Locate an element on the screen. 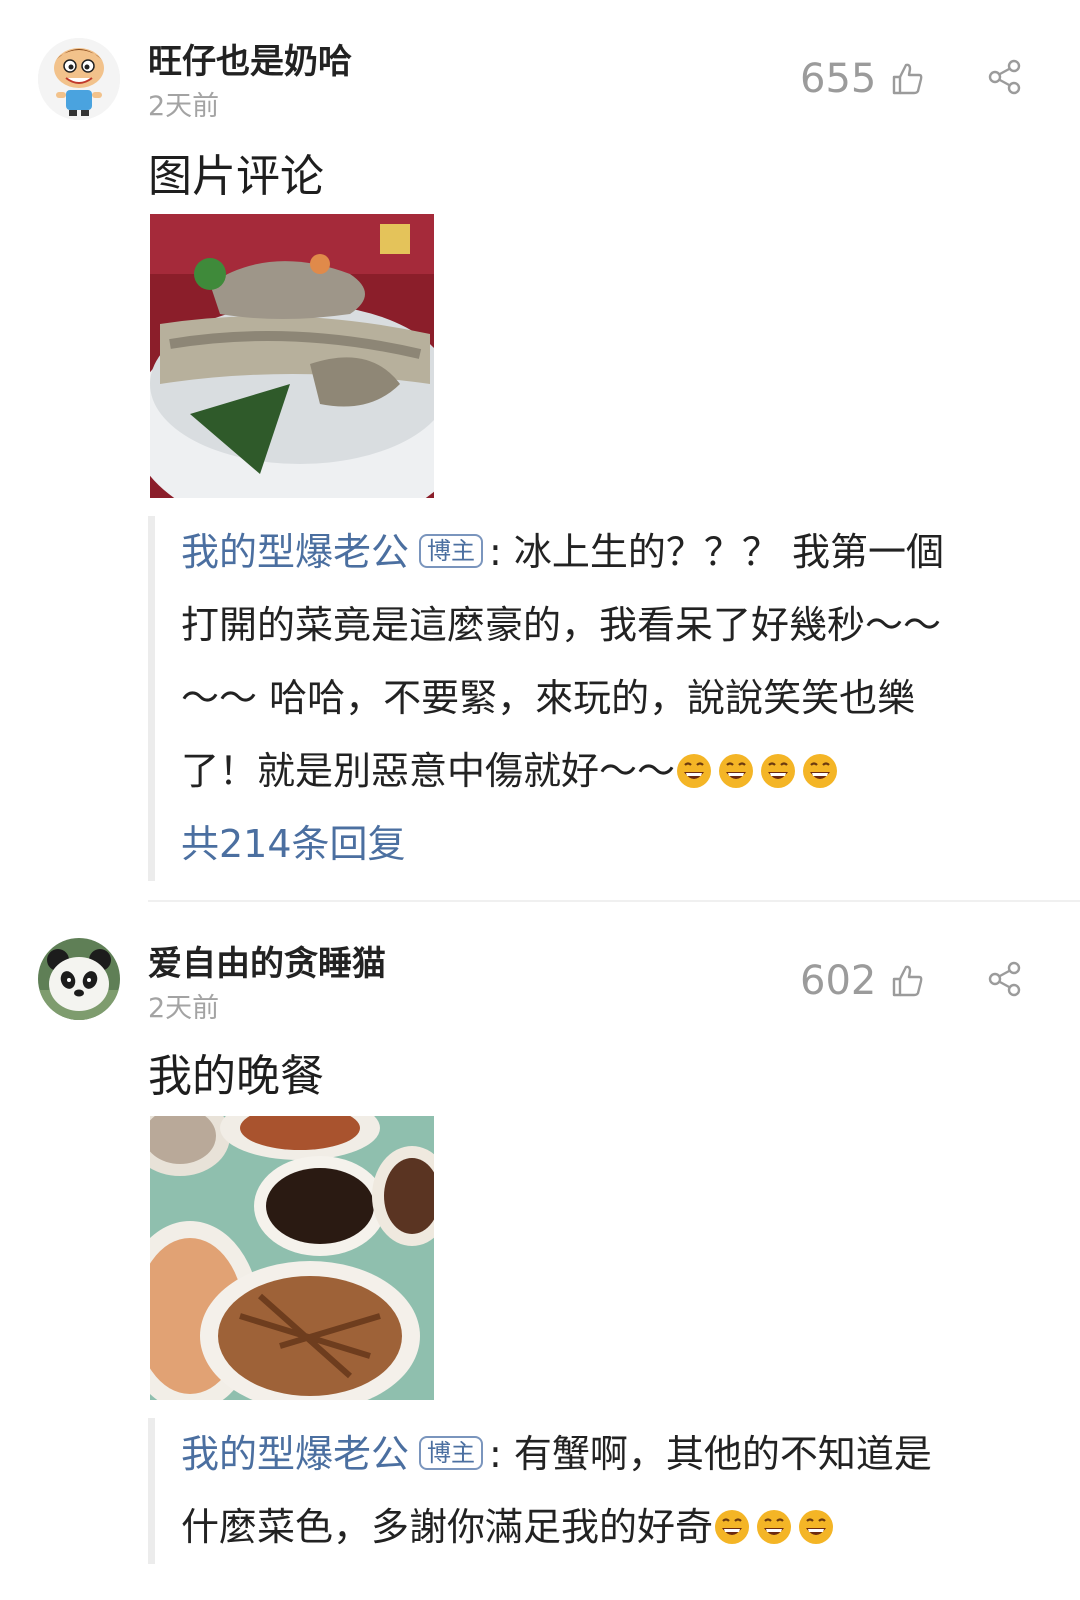  reply-line: 我的型爆老公 博主: 冰上生的？？？ 我第一個 is located at coordinates (621, 552).